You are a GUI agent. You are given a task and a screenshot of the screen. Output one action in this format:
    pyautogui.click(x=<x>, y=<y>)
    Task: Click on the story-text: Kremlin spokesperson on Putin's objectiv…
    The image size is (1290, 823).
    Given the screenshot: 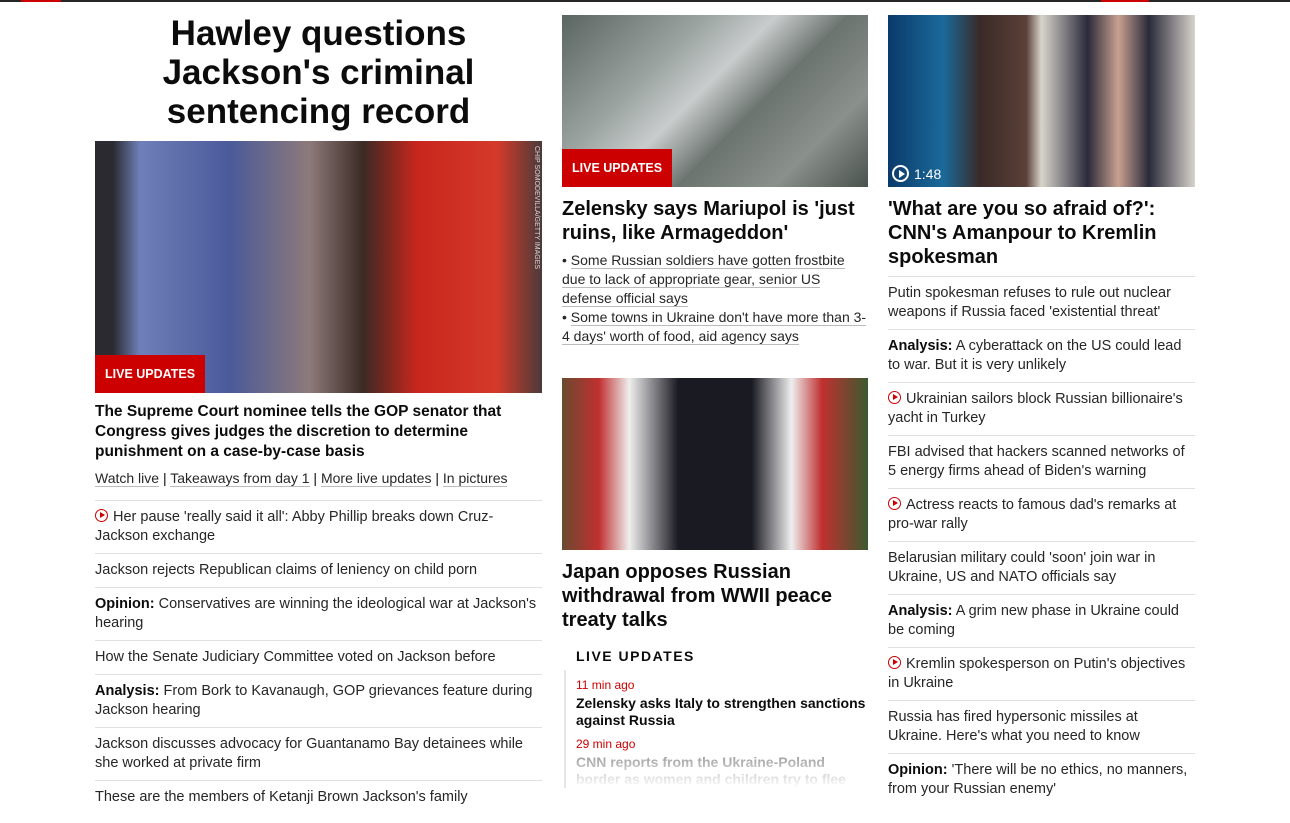 What is the action you would take?
    pyautogui.click(x=1037, y=673)
    